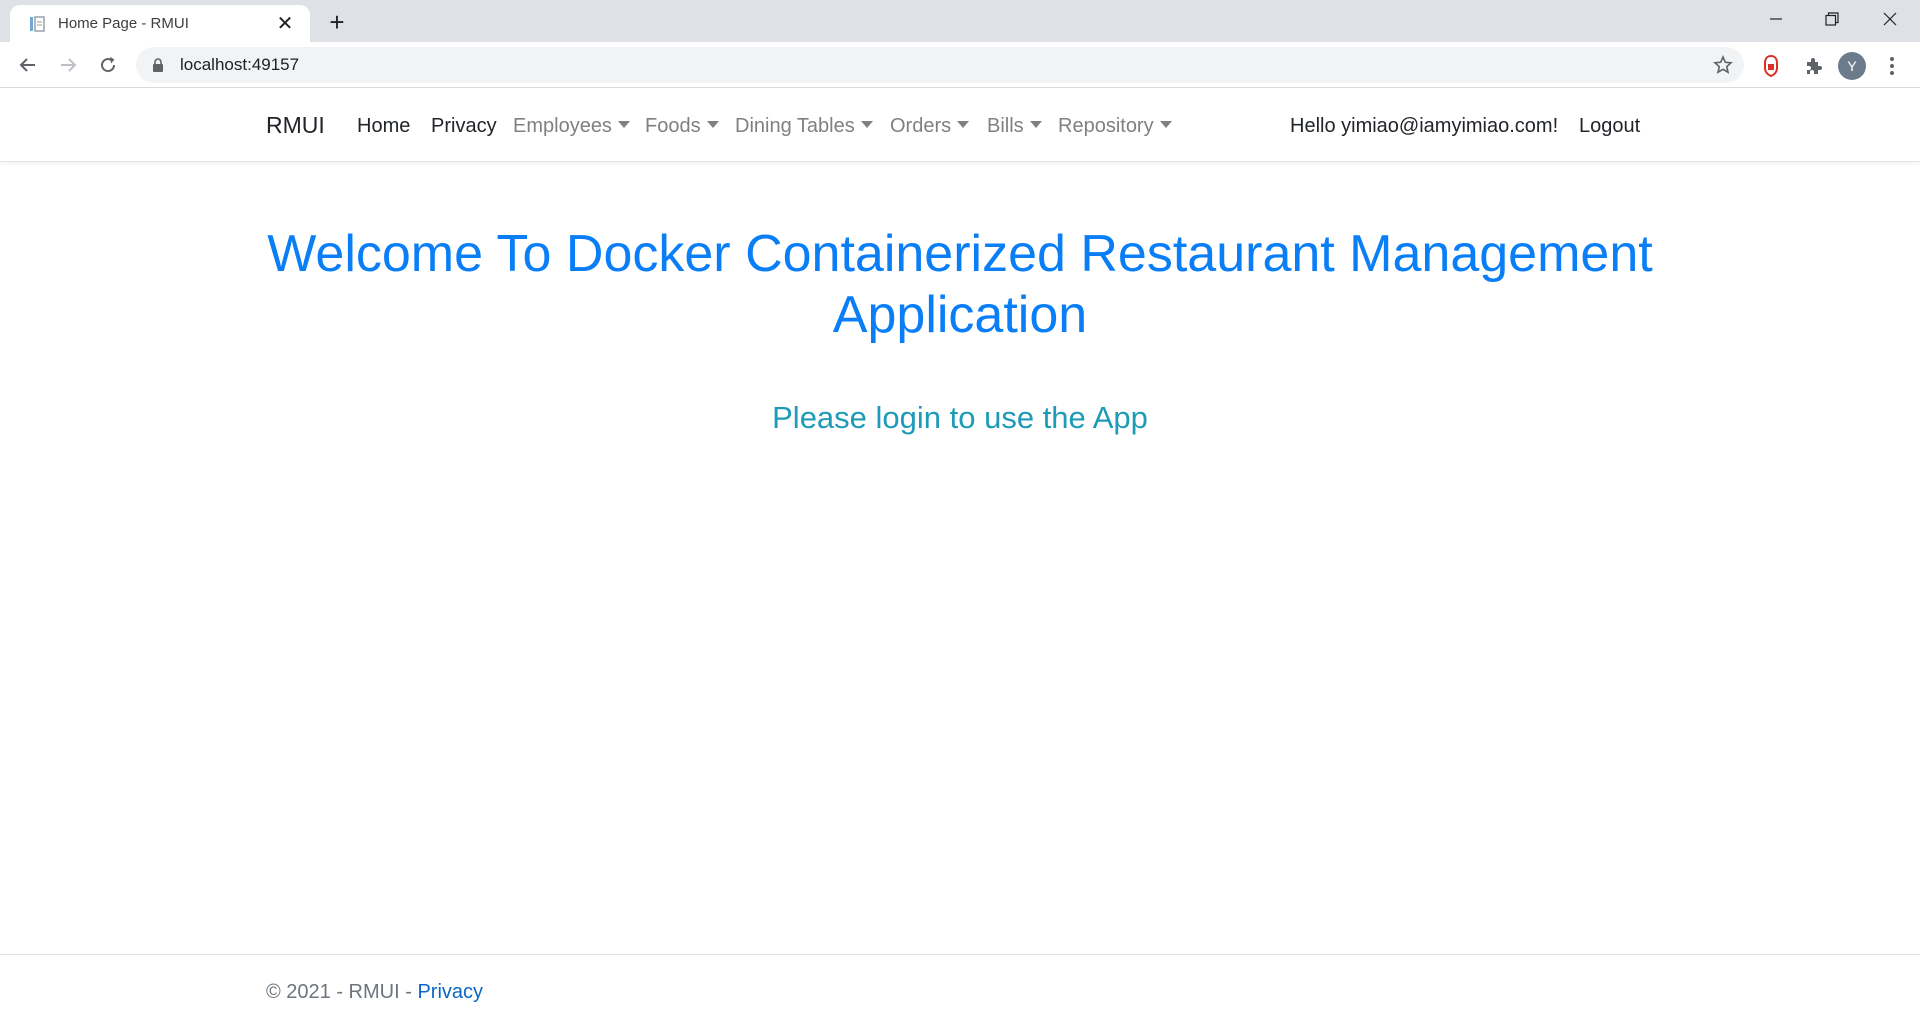 This screenshot has height=1023, width=1920. I want to click on nav-dining-tables-dropdown: Dining Tables, so click(804, 126).